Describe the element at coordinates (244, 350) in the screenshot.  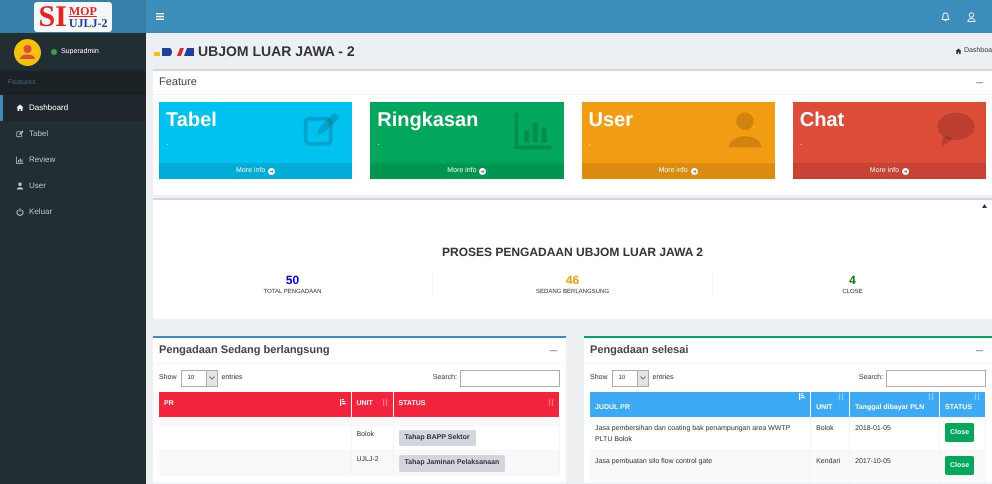
I see `box-title: Pengadaan Sedang berlangsung` at that location.